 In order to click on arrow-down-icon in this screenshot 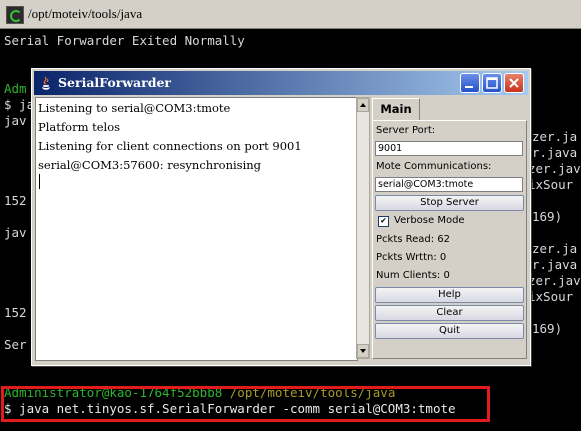, I will do `click(363, 351)`.